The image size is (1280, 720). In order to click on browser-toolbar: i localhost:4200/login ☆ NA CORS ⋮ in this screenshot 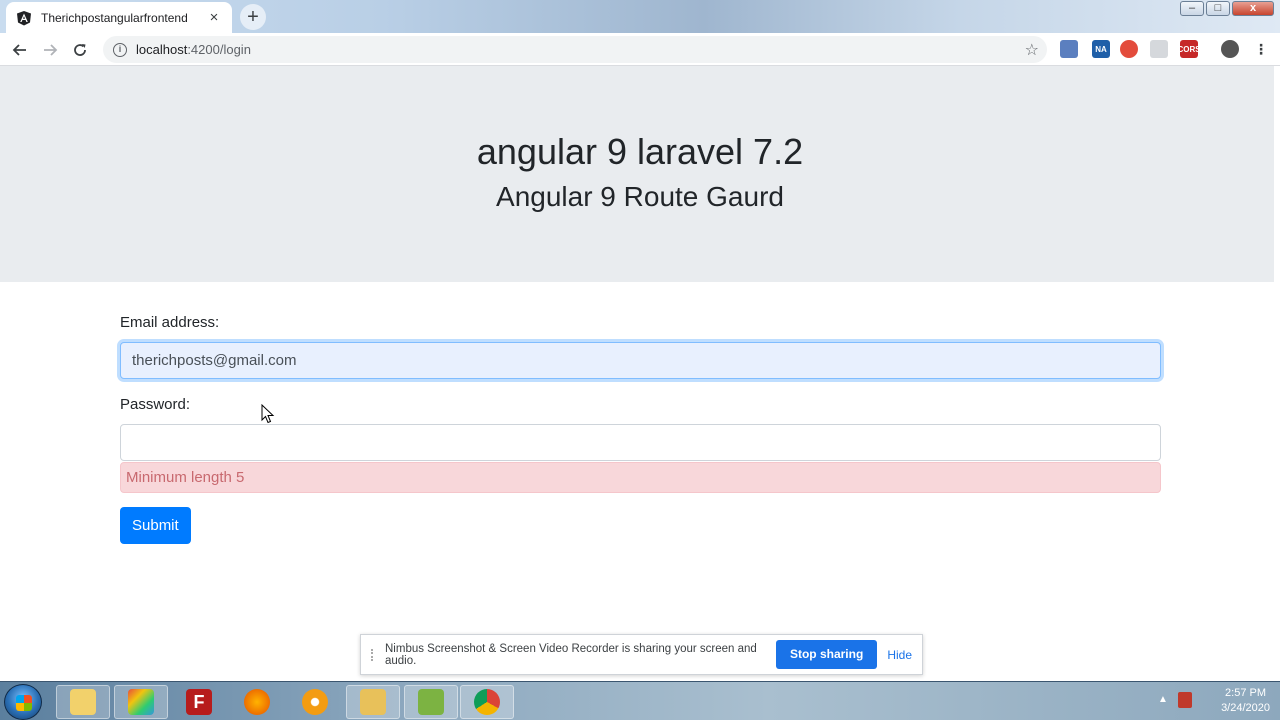, I will do `click(640, 49)`.